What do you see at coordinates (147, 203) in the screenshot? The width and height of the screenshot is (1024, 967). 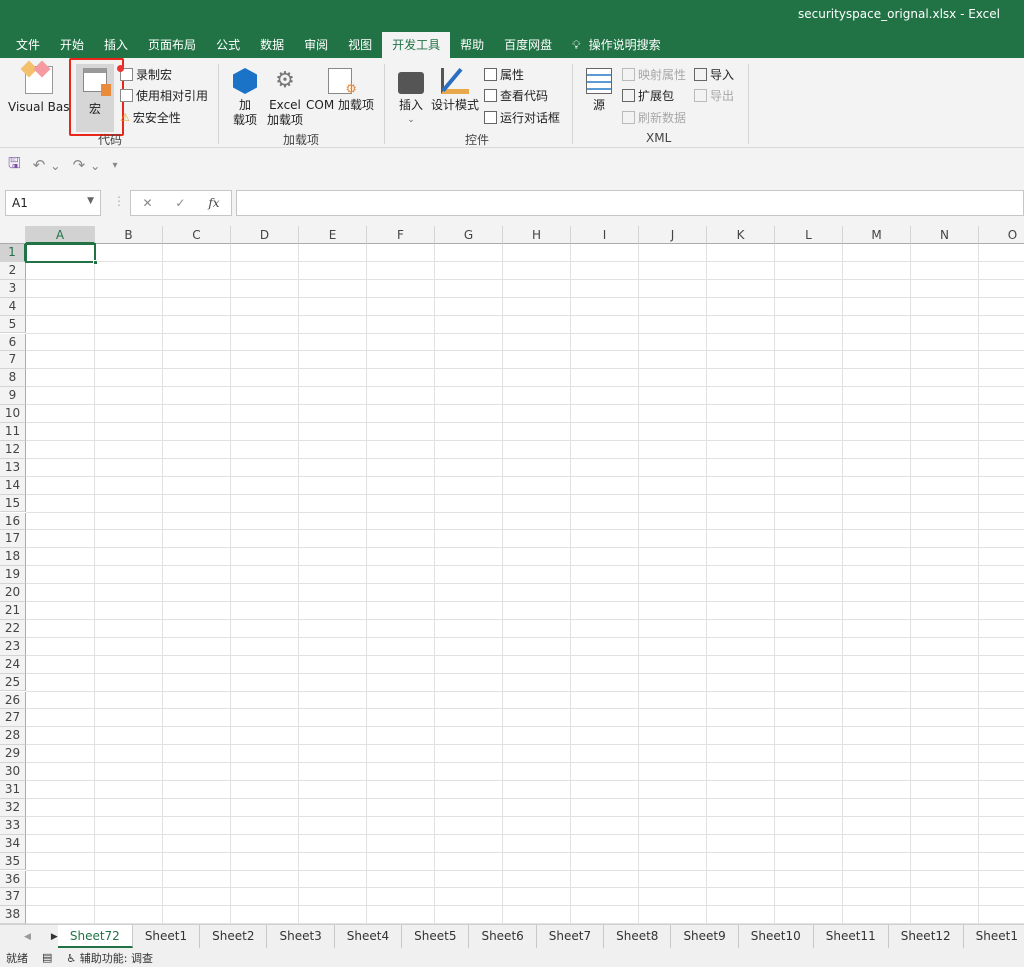 I see `cancel-icon: ✕` at bounding box center [147, 203].